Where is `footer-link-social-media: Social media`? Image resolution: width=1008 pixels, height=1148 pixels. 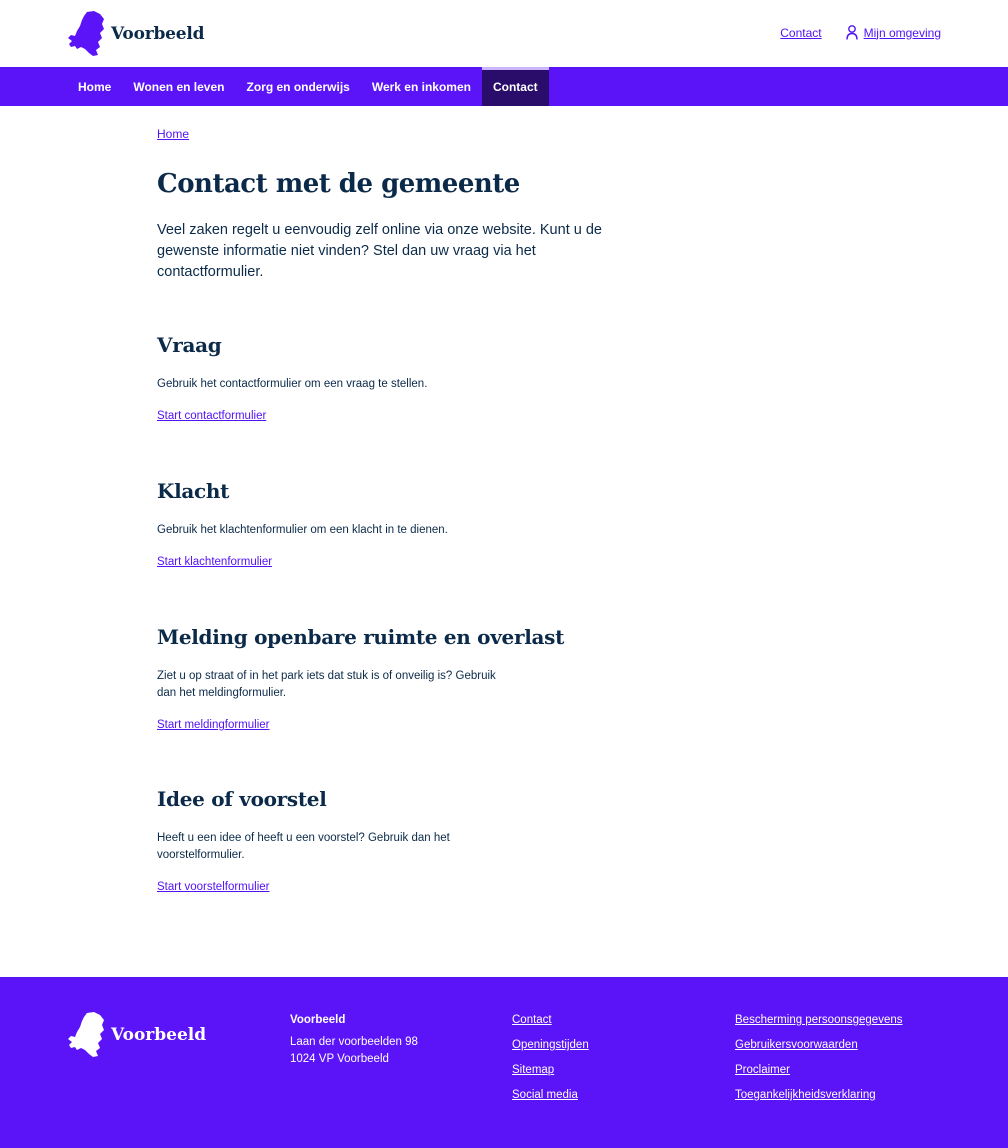 footer-link-social-media: Social media is located at coordinates (550, 1095).